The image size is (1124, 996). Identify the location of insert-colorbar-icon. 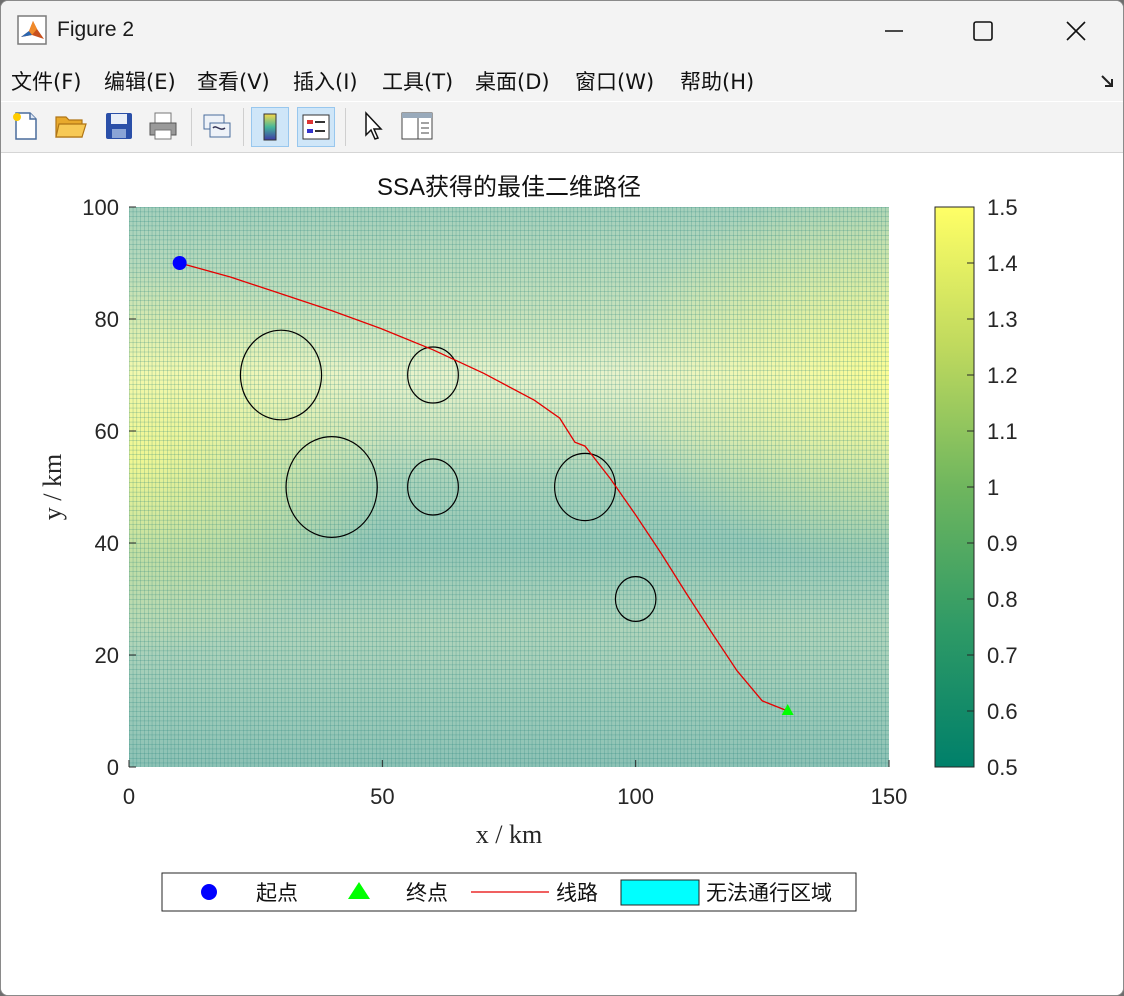
(270, 127).